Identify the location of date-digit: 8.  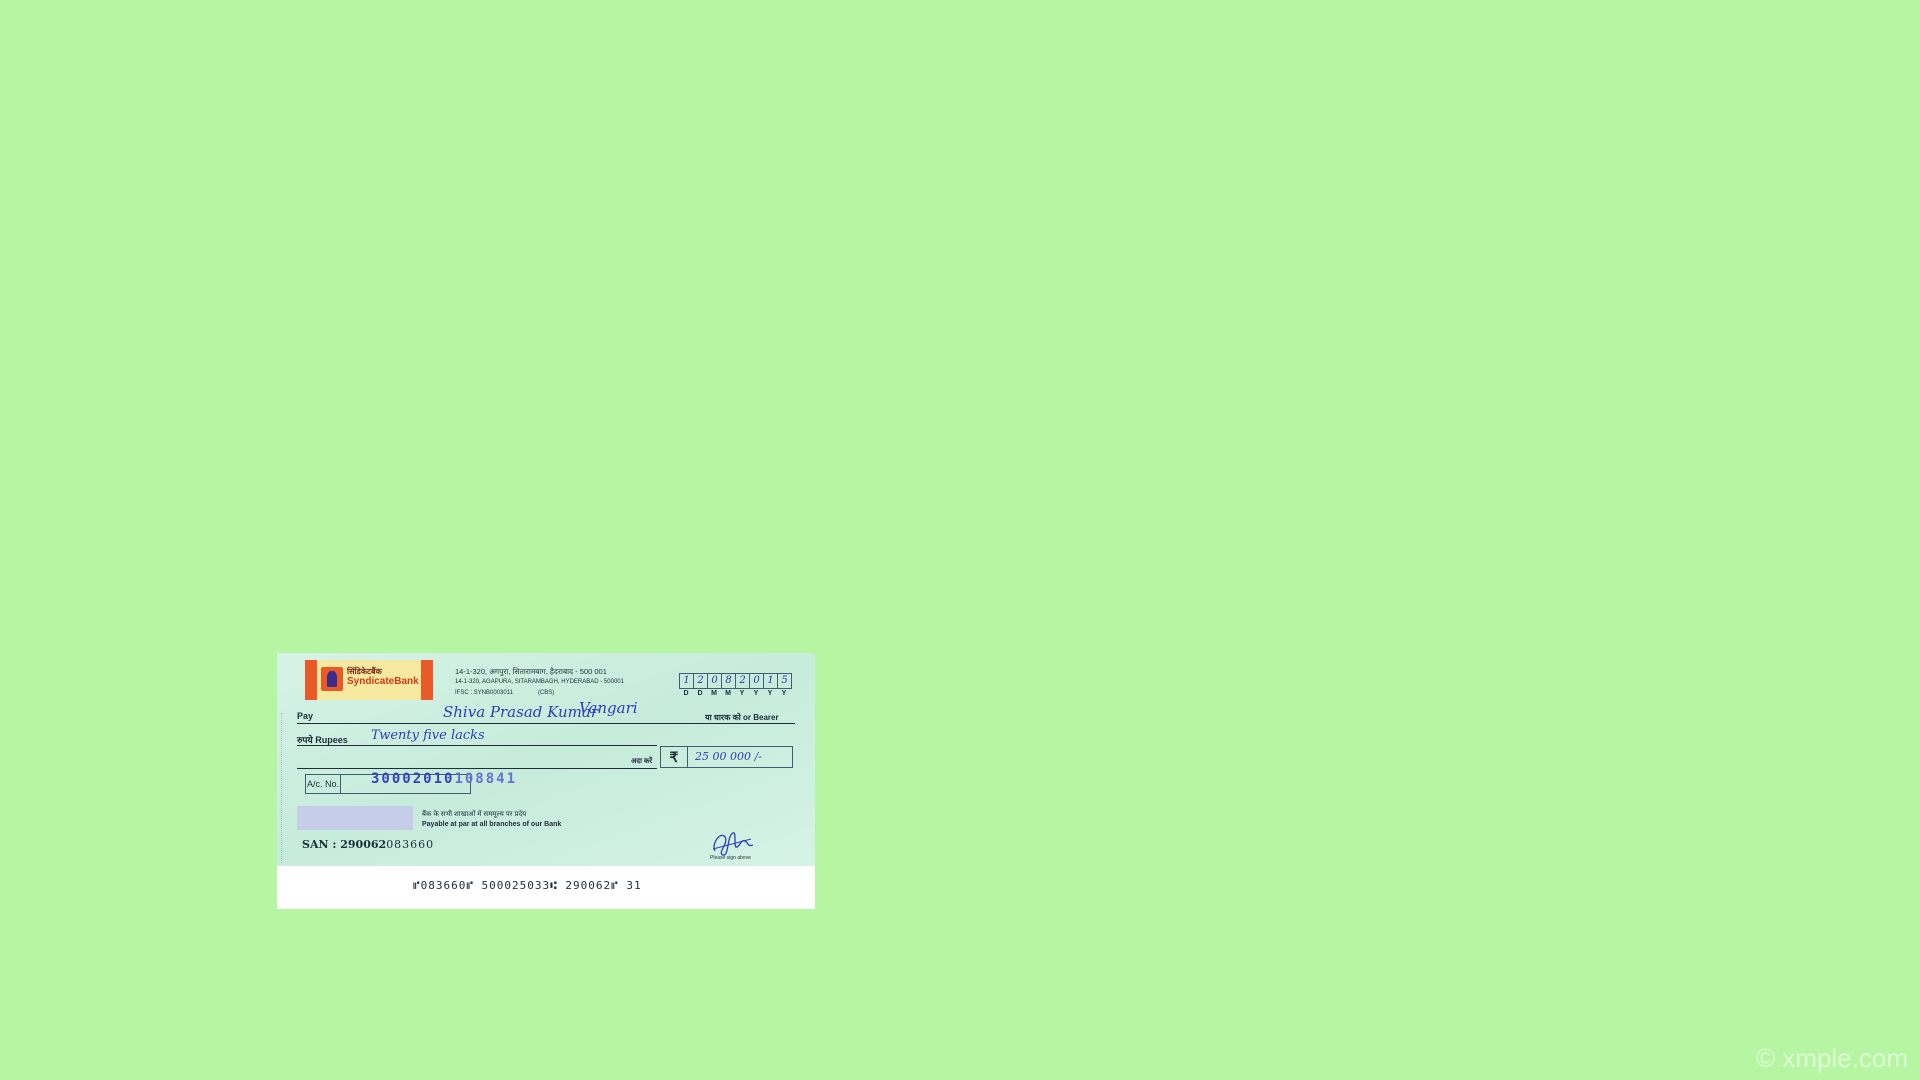
(728, 681).